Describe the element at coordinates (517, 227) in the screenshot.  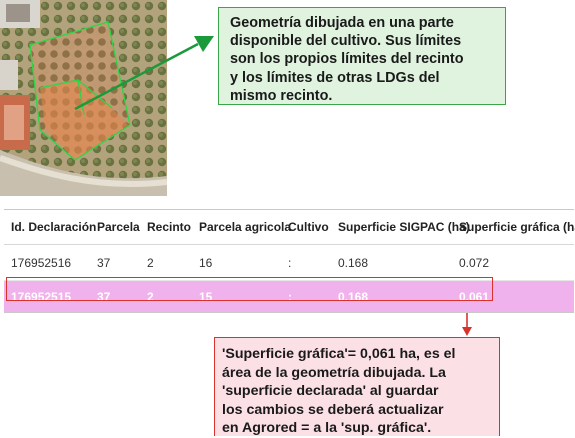
I see `column-header-superficie-grafica: Superficie gráfica (ha)` at that location.